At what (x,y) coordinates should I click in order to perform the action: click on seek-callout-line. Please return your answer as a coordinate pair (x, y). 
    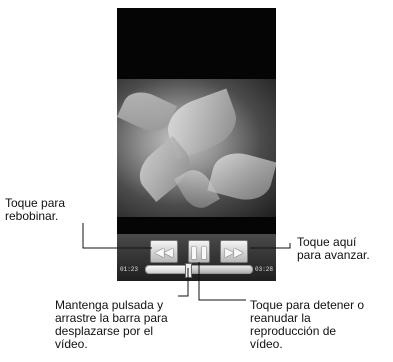
    Looking at the image, I should click on (183, 282).